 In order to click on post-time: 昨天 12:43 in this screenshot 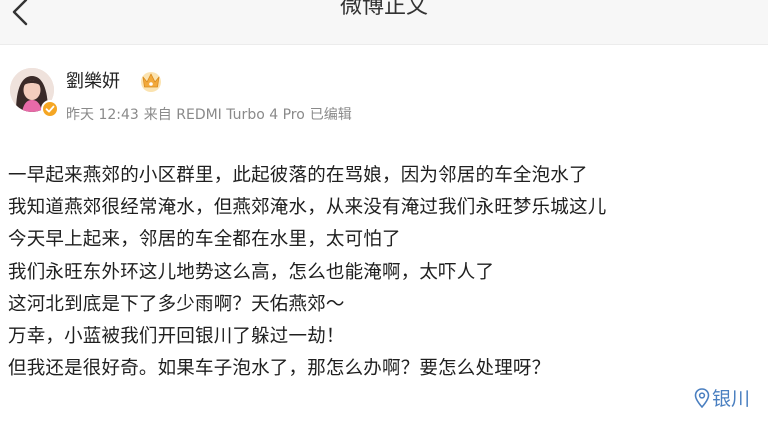, I will do `click(102, 115)`.